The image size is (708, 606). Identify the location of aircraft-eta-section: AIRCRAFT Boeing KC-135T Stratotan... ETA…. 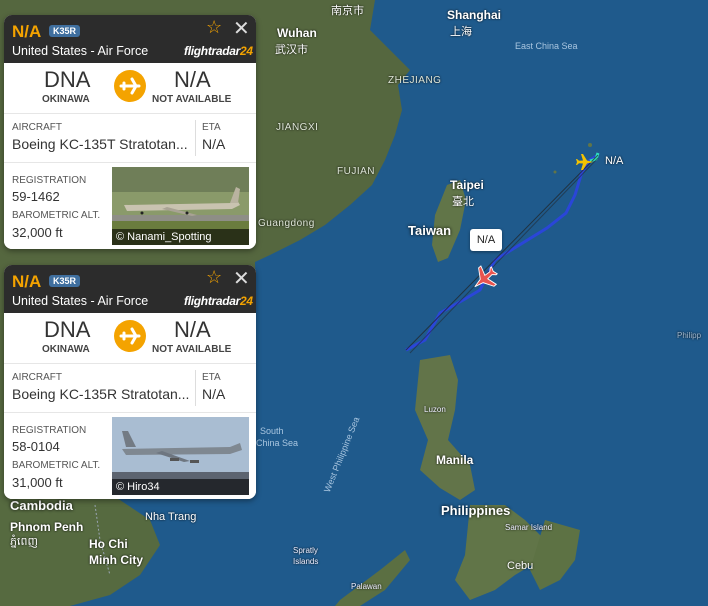
(130, 138).